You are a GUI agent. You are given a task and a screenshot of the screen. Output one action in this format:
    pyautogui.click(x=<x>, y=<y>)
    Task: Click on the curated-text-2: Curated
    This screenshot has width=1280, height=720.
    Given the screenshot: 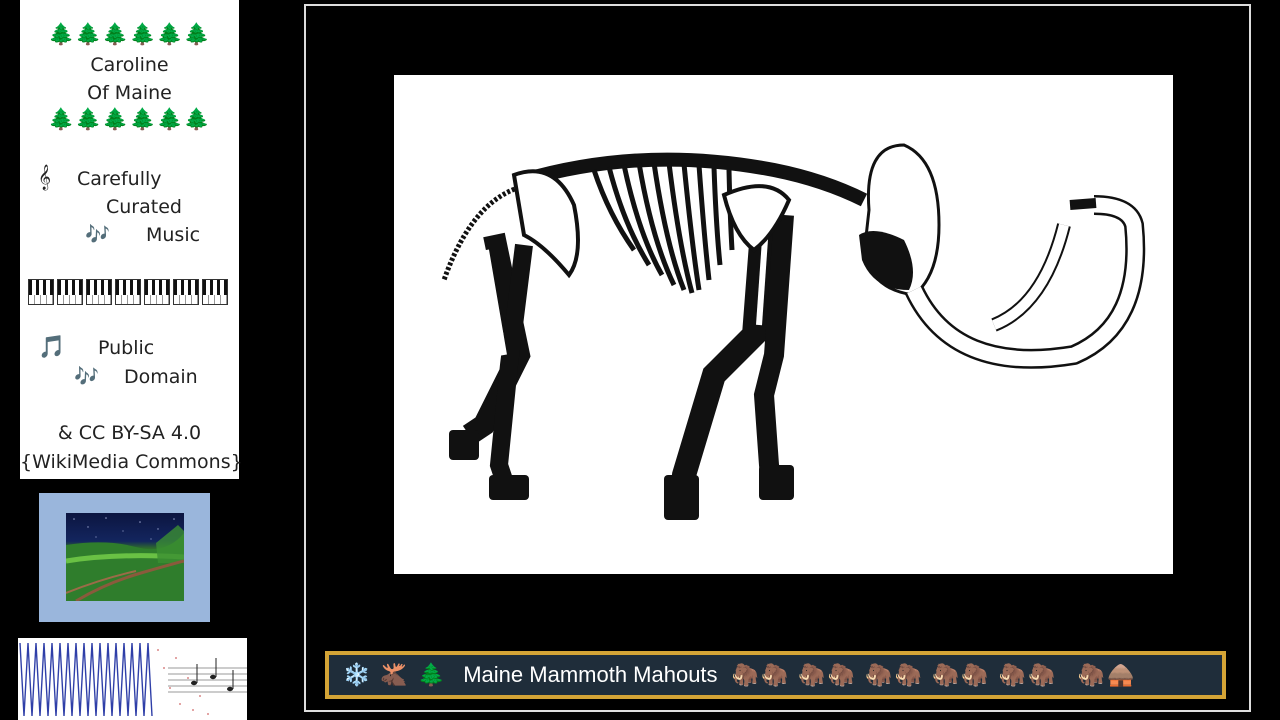 What is the action you would take?
    pyautogui.click(x=144, y=207)
    